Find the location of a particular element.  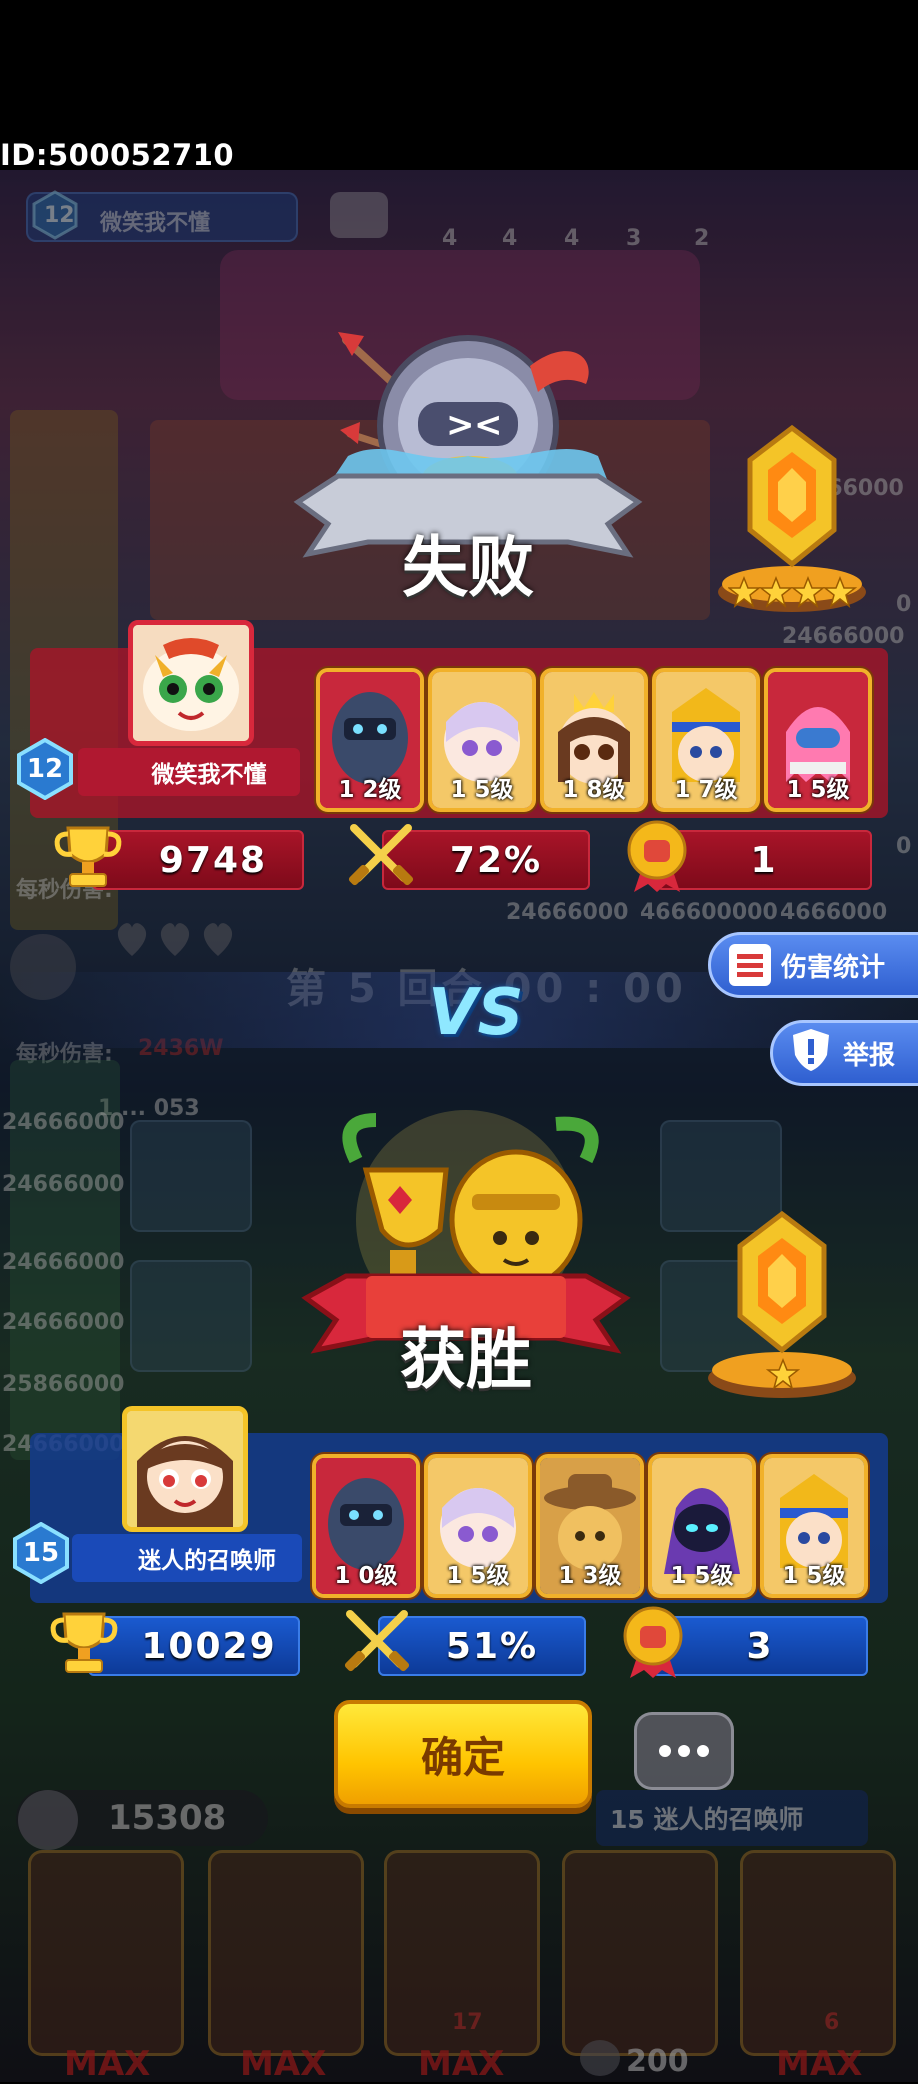

loser-name: 微笑我不懂 is located at coordinates (209, 775).